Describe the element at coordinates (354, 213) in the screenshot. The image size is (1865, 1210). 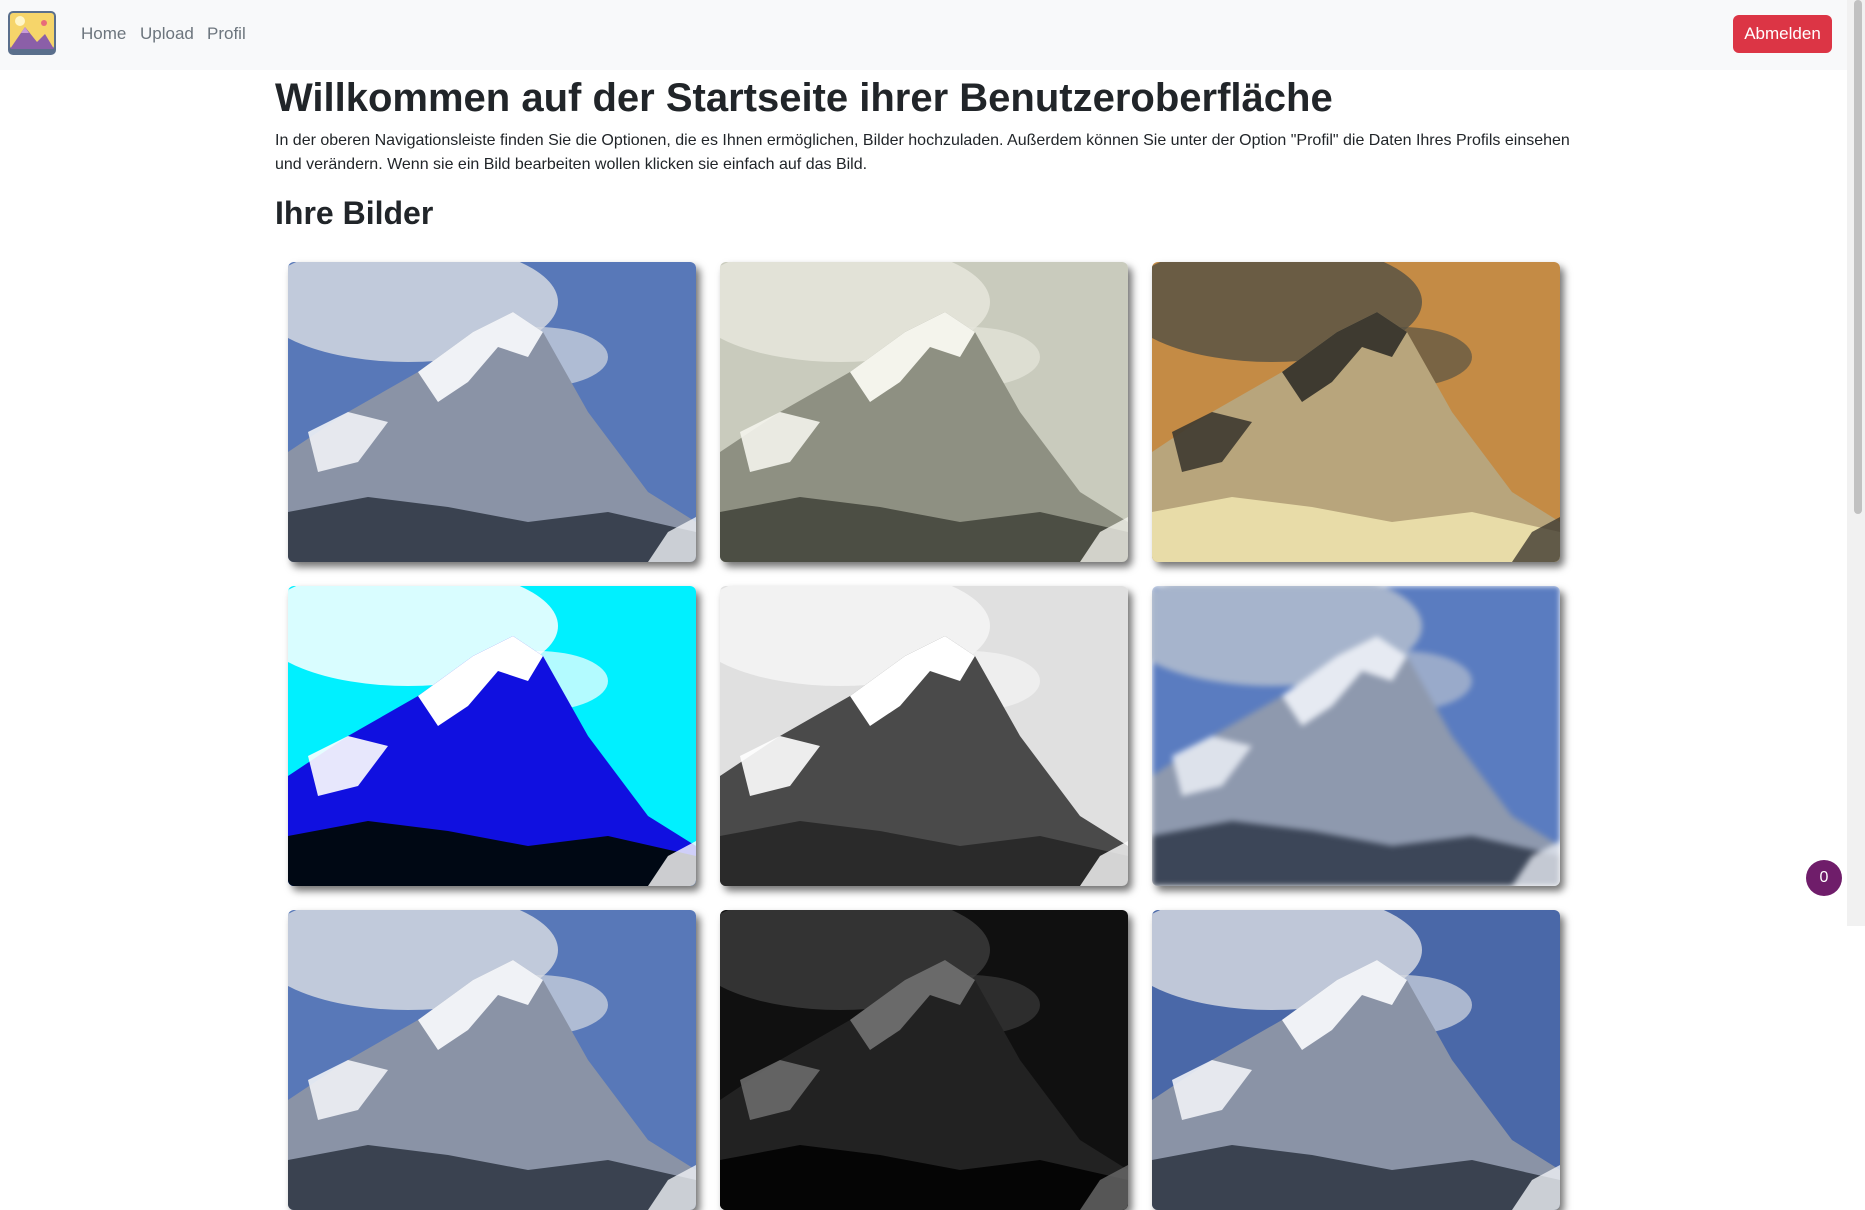
I see `gallery-title: Ihre Bilder` at that location.